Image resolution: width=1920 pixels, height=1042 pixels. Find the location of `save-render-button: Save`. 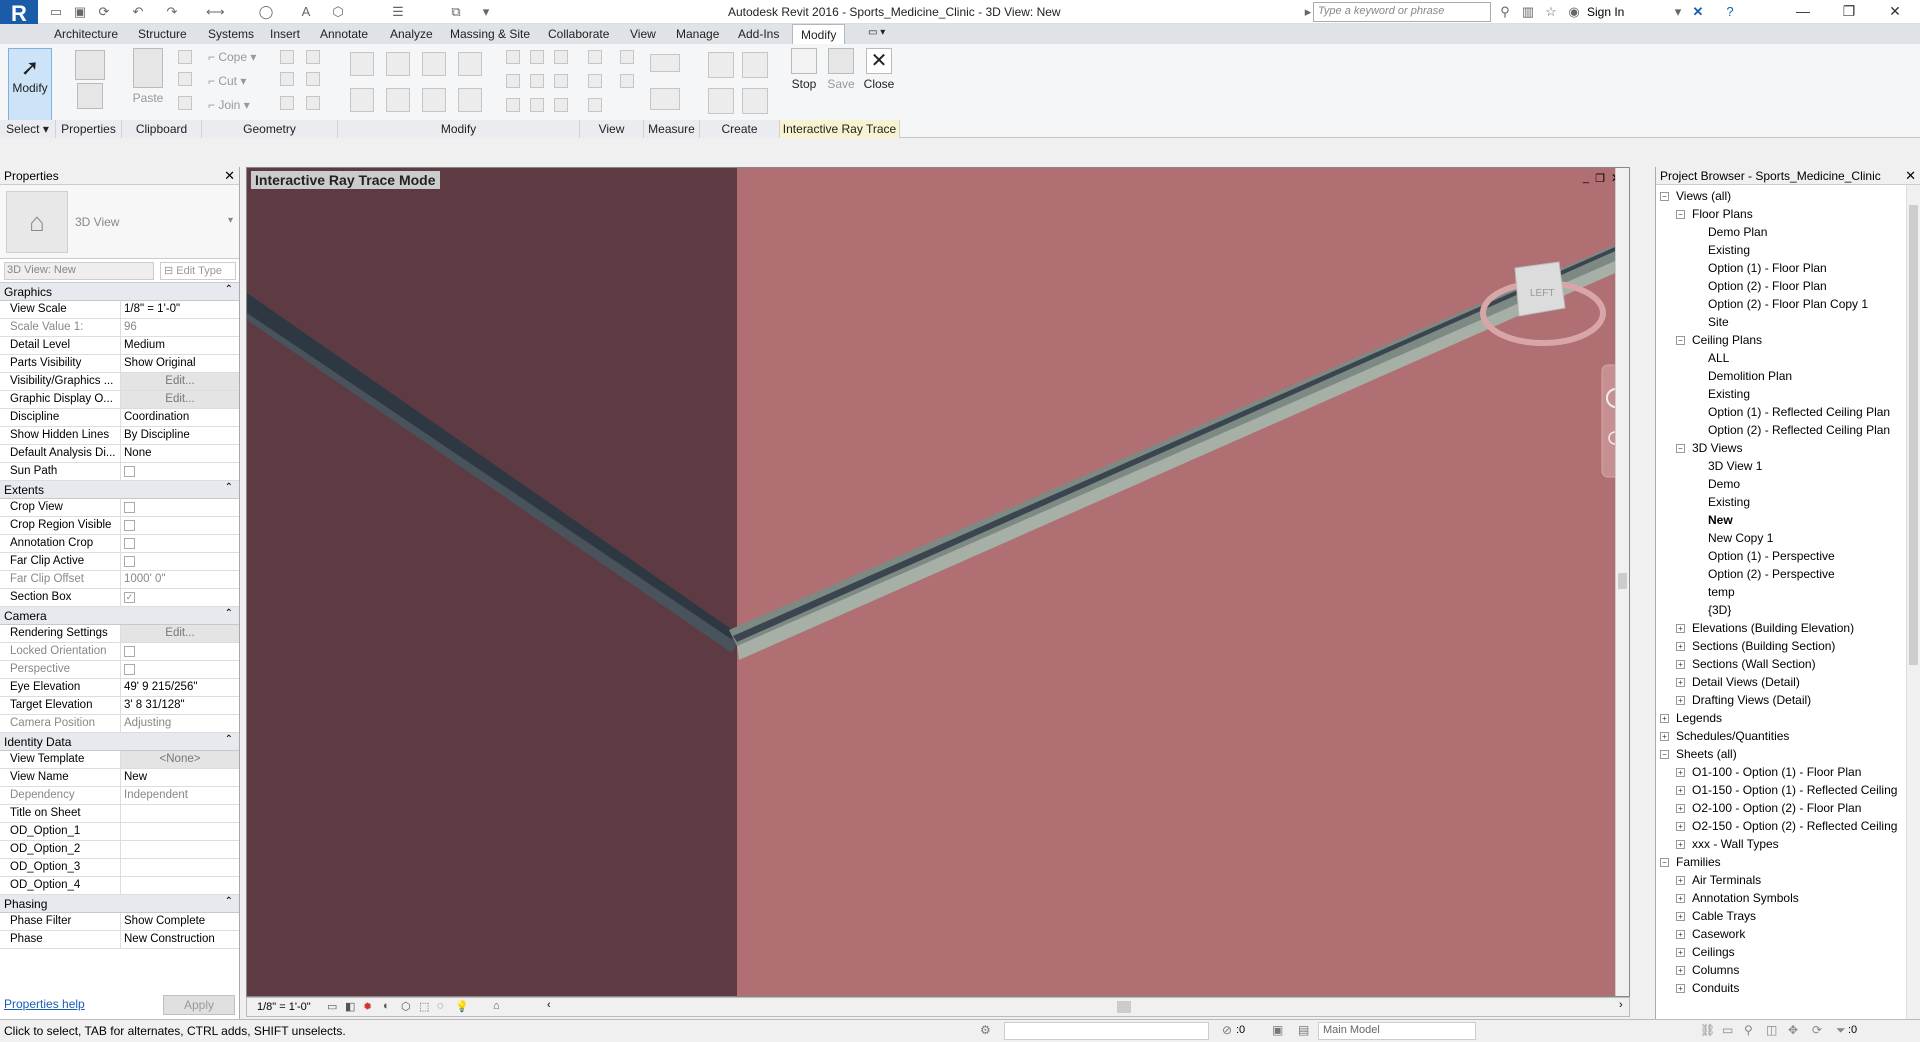

save-render-button: Save is located at coordinates (841, 69).